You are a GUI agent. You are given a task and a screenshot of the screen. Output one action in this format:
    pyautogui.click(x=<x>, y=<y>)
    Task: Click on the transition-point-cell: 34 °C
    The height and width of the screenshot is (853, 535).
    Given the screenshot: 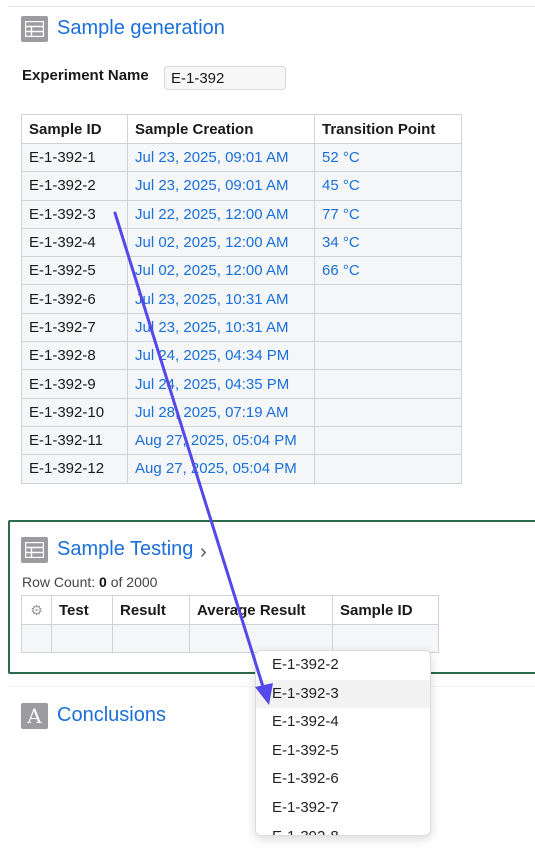 What is the action you would take?
    pyautogui.click(x=388, y=242)
    